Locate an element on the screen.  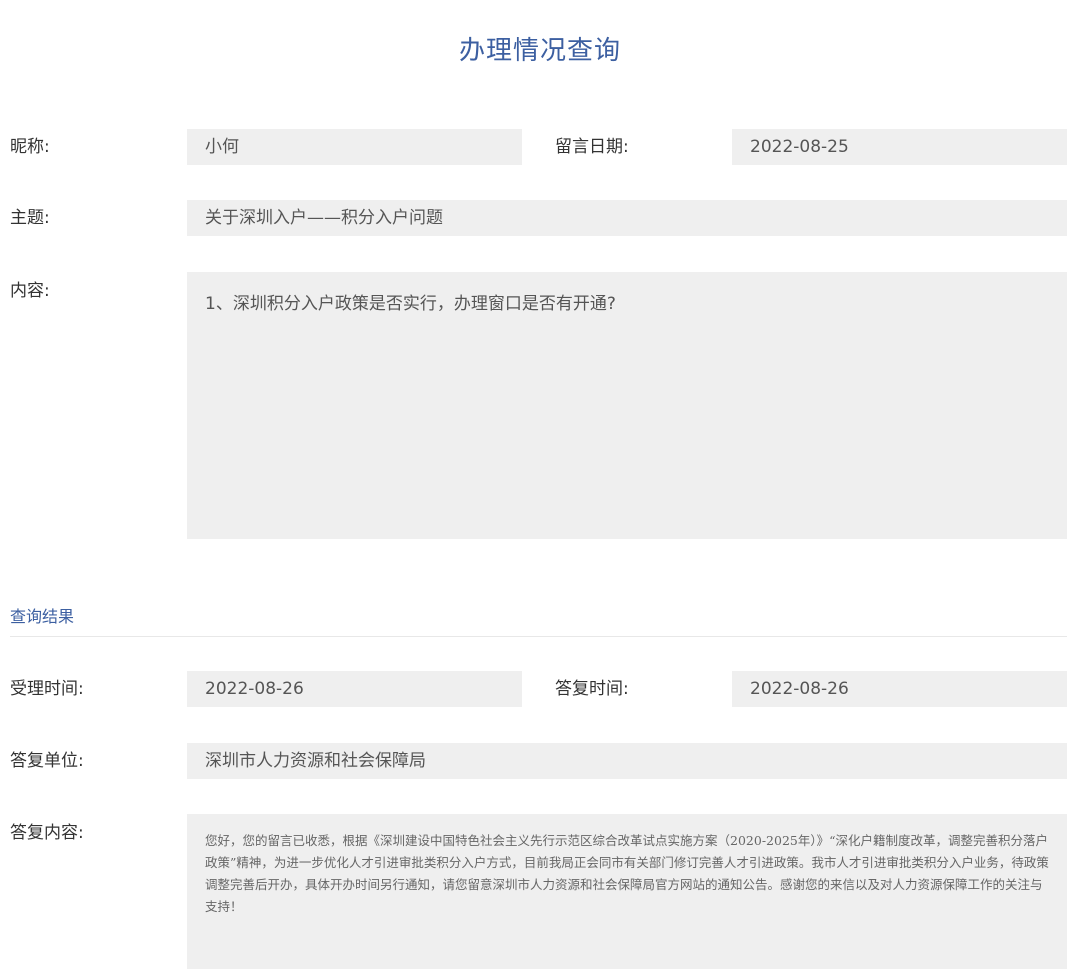
reply-unit-field: 深圳市人力资源和社会保障局 is located at coordinates (627, 761).